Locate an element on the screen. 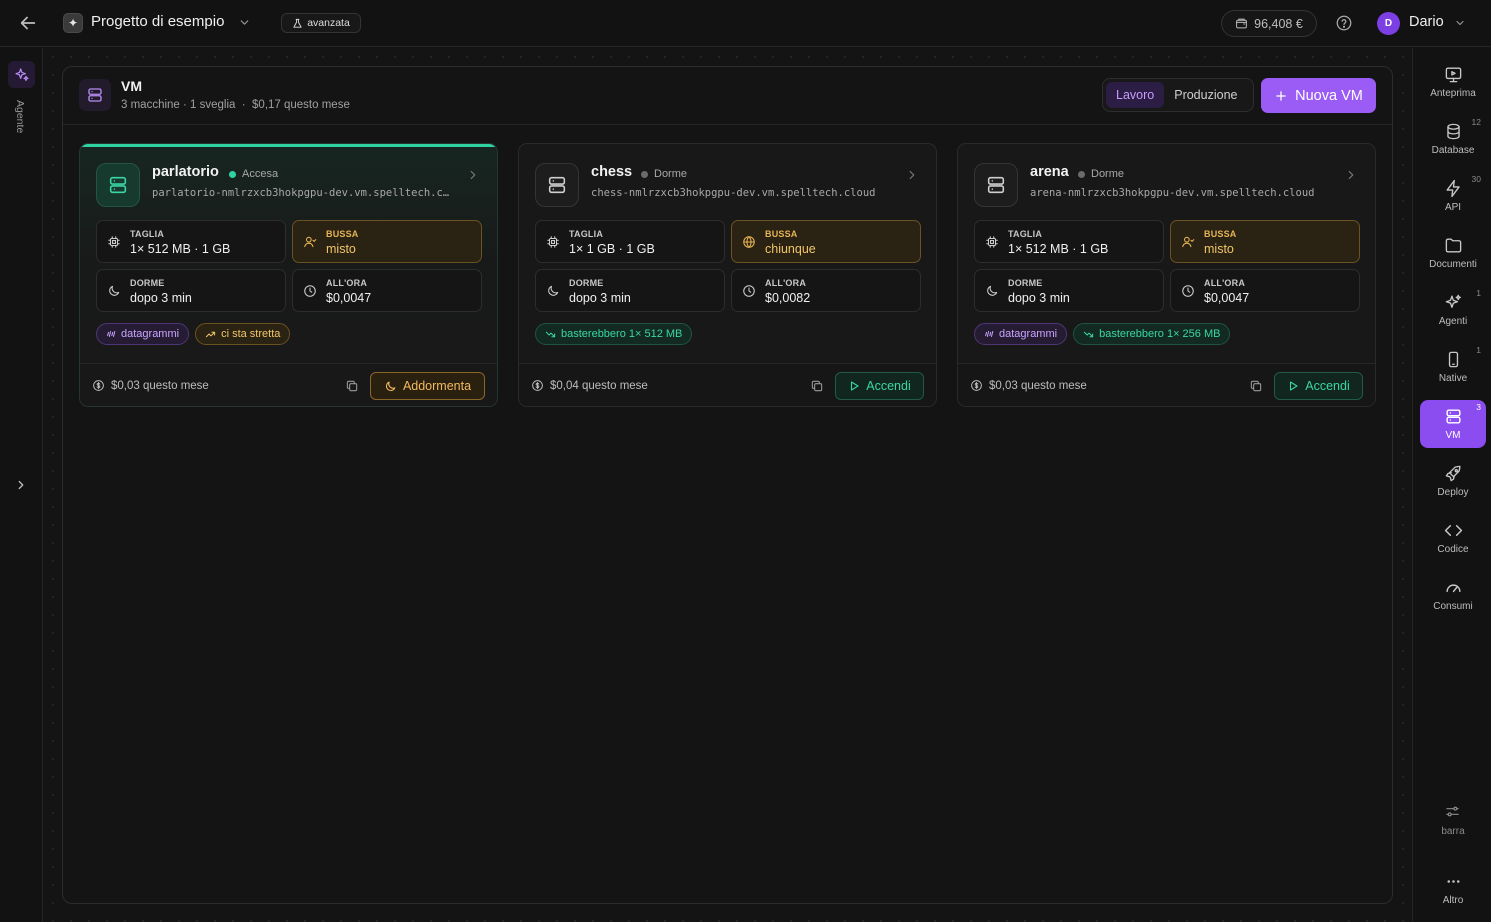  vm-status: Dorme is located at coordinates (1101, 174).